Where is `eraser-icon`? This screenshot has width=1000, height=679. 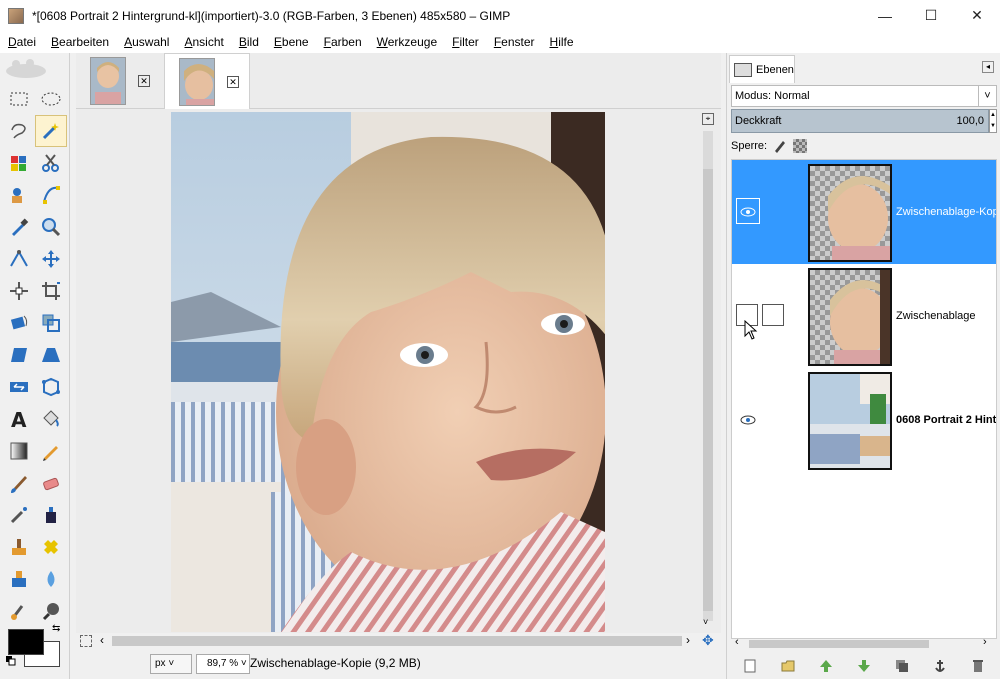 eraser-icon is located at coordinates (51, 483).